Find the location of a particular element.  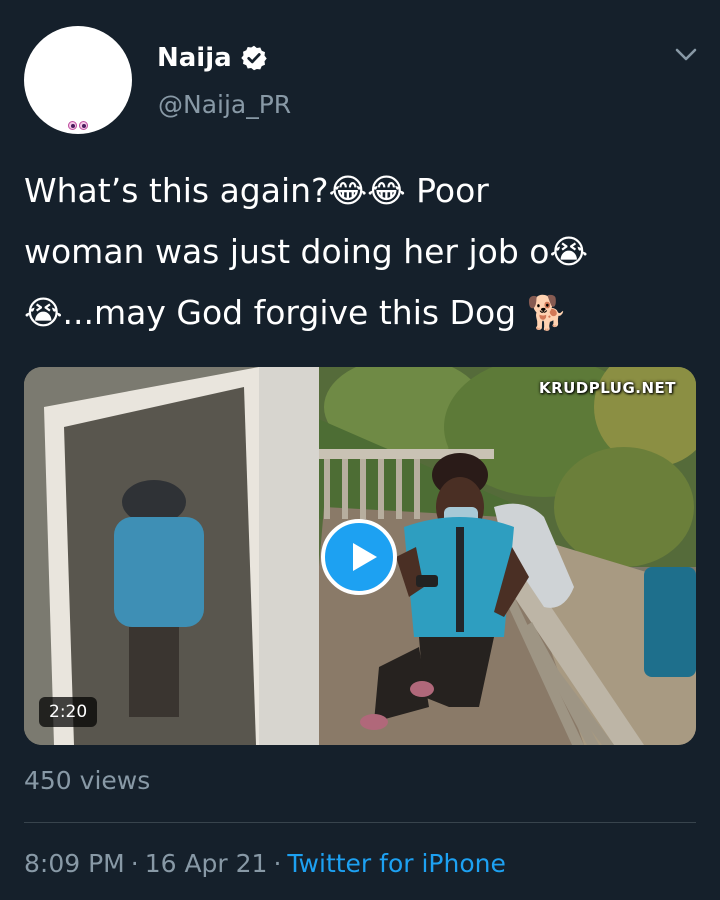

tweet-time: 8:09 PM is located at coordinates (74, 863).